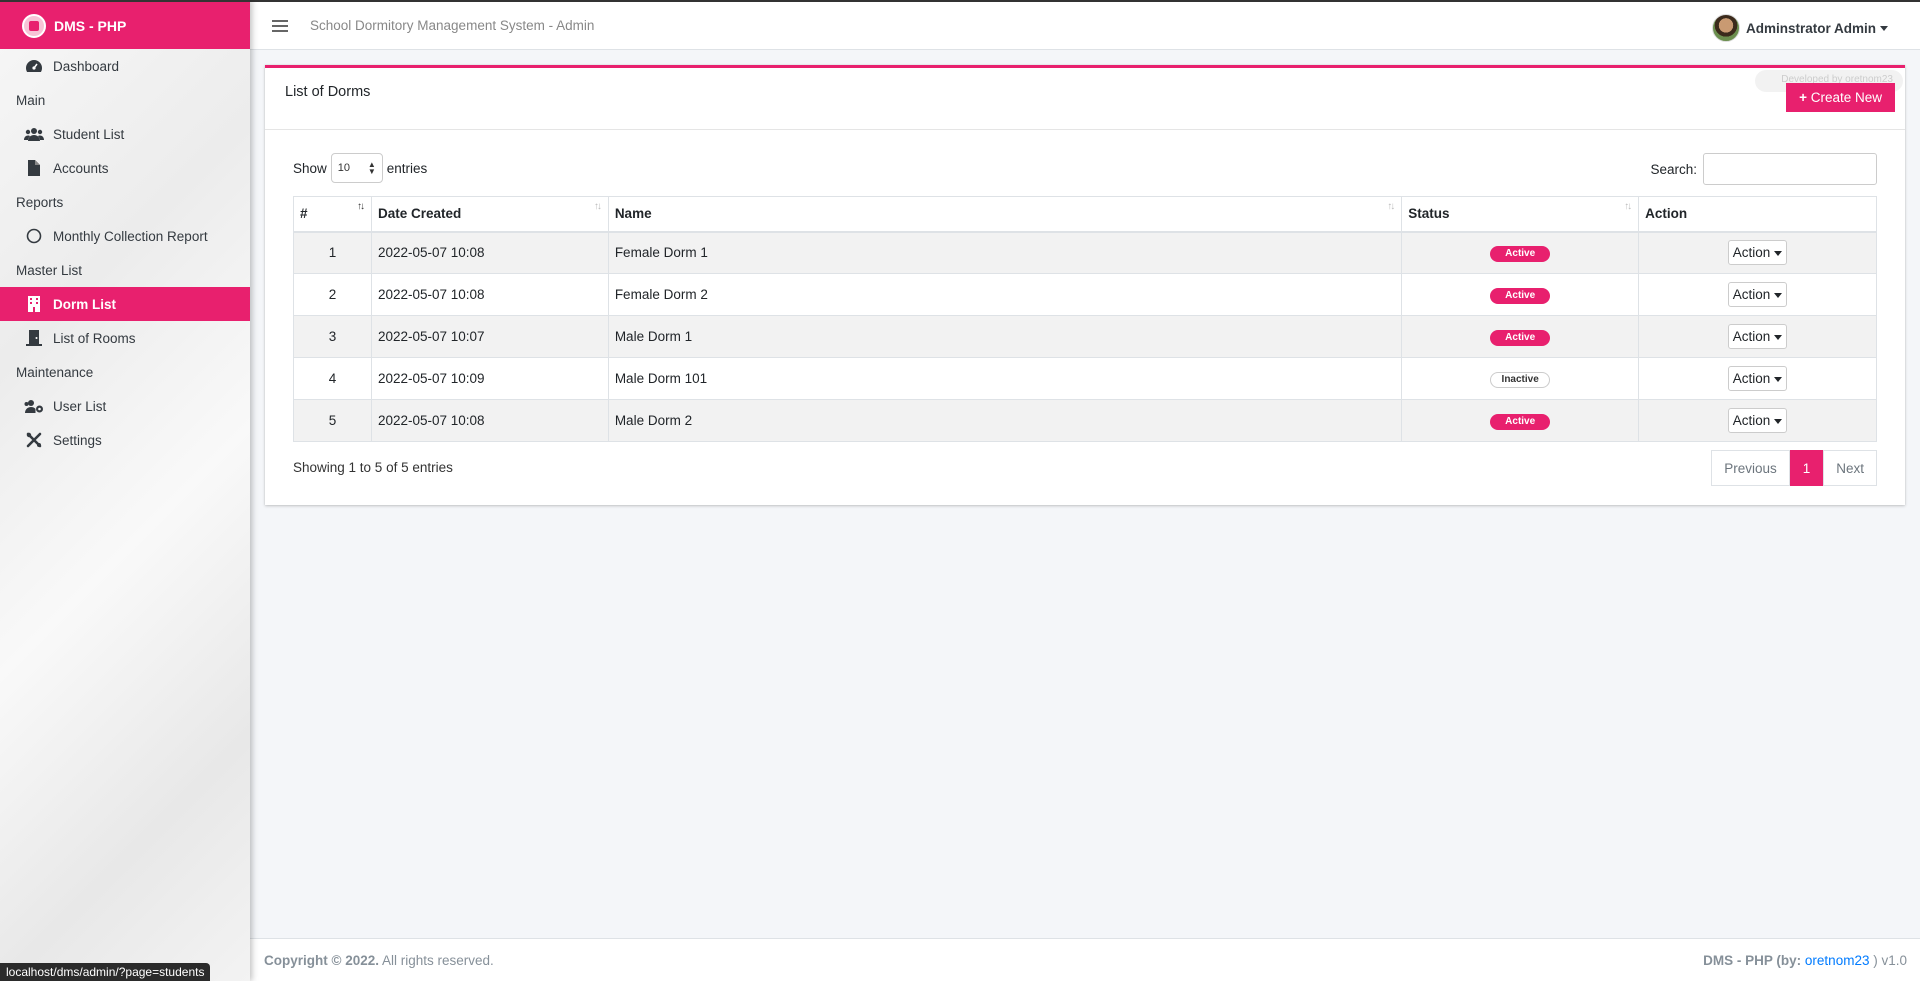 The image size is (1920, 981). I want to click on hamburger-menu-icon, so click(280, 26).